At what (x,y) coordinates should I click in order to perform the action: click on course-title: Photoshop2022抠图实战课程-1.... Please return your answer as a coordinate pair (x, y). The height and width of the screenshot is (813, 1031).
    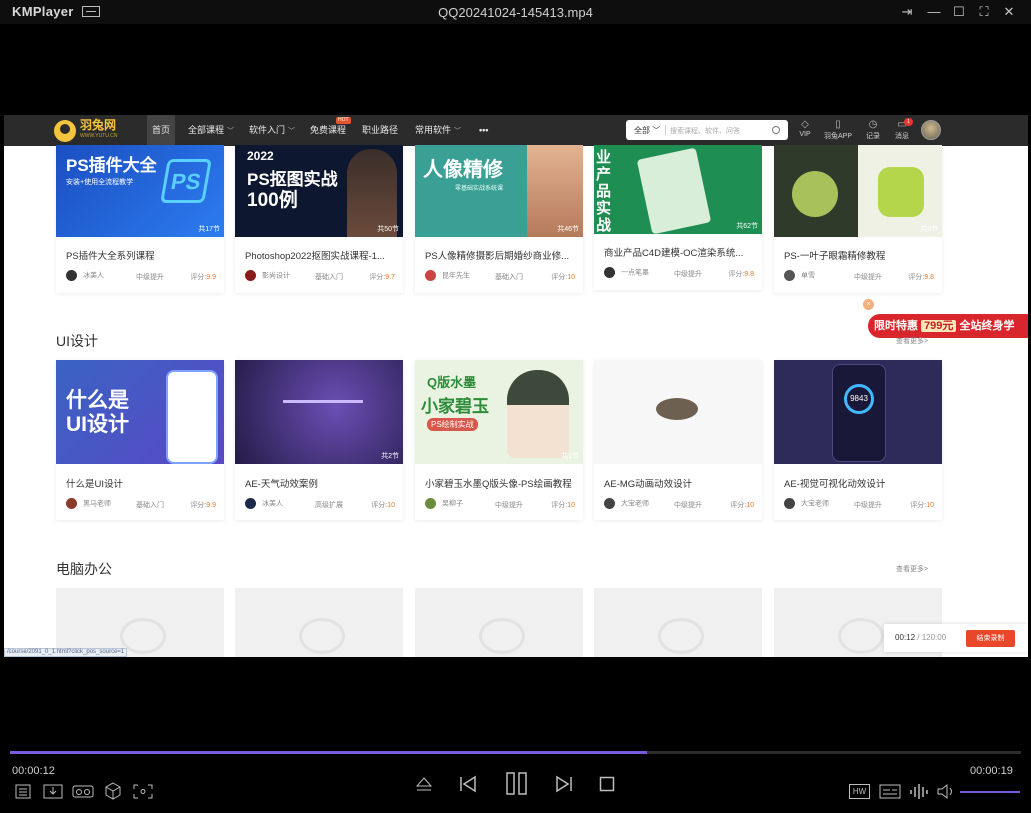
    Looking at the image, I should click on (315, 255).